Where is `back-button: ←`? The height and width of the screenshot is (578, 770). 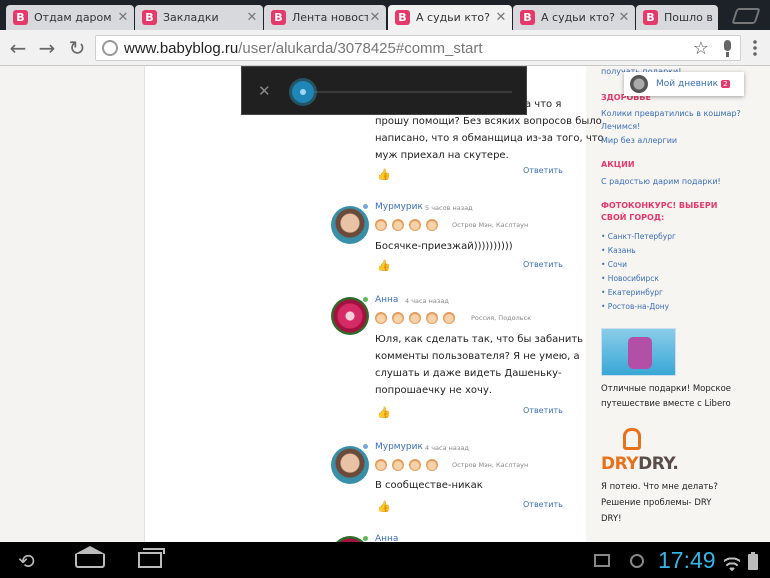 back-button: ← is located at coordinates (18, 48).